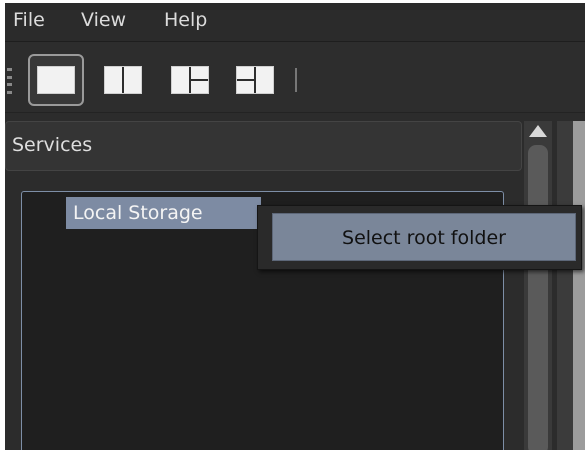 This screenshot has width=585, height=450. I want to click on menu-view: View, so click(103, 20).